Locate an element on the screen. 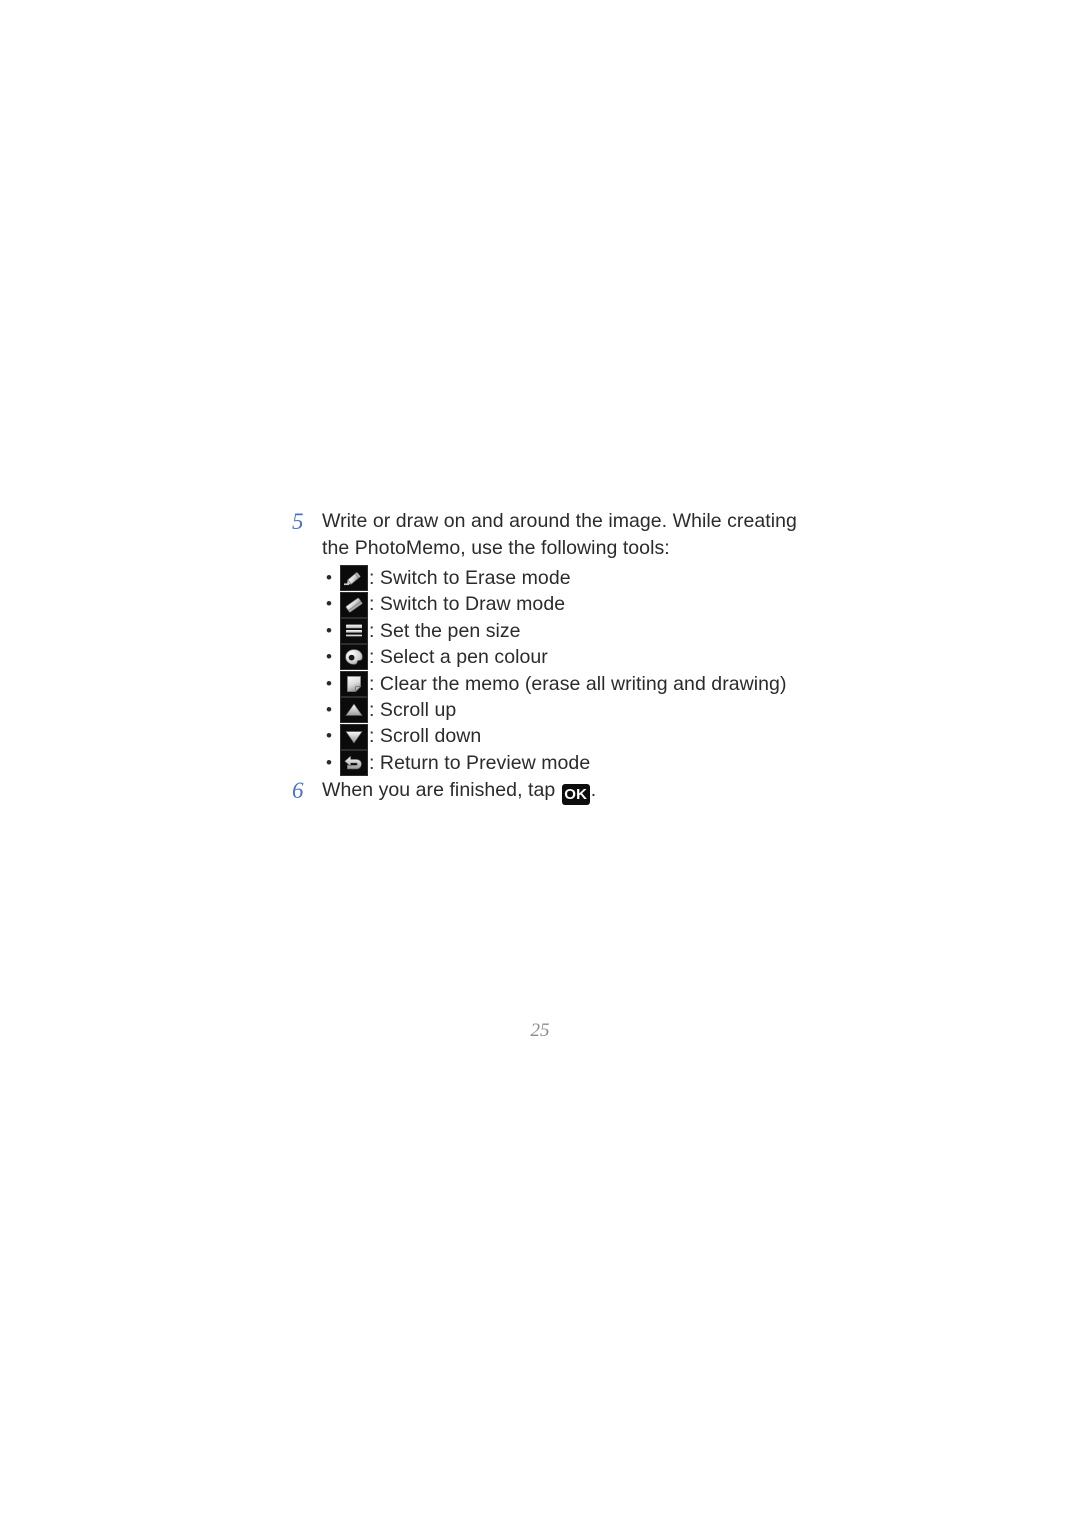  return-icon is located at coordinates (354, 762).